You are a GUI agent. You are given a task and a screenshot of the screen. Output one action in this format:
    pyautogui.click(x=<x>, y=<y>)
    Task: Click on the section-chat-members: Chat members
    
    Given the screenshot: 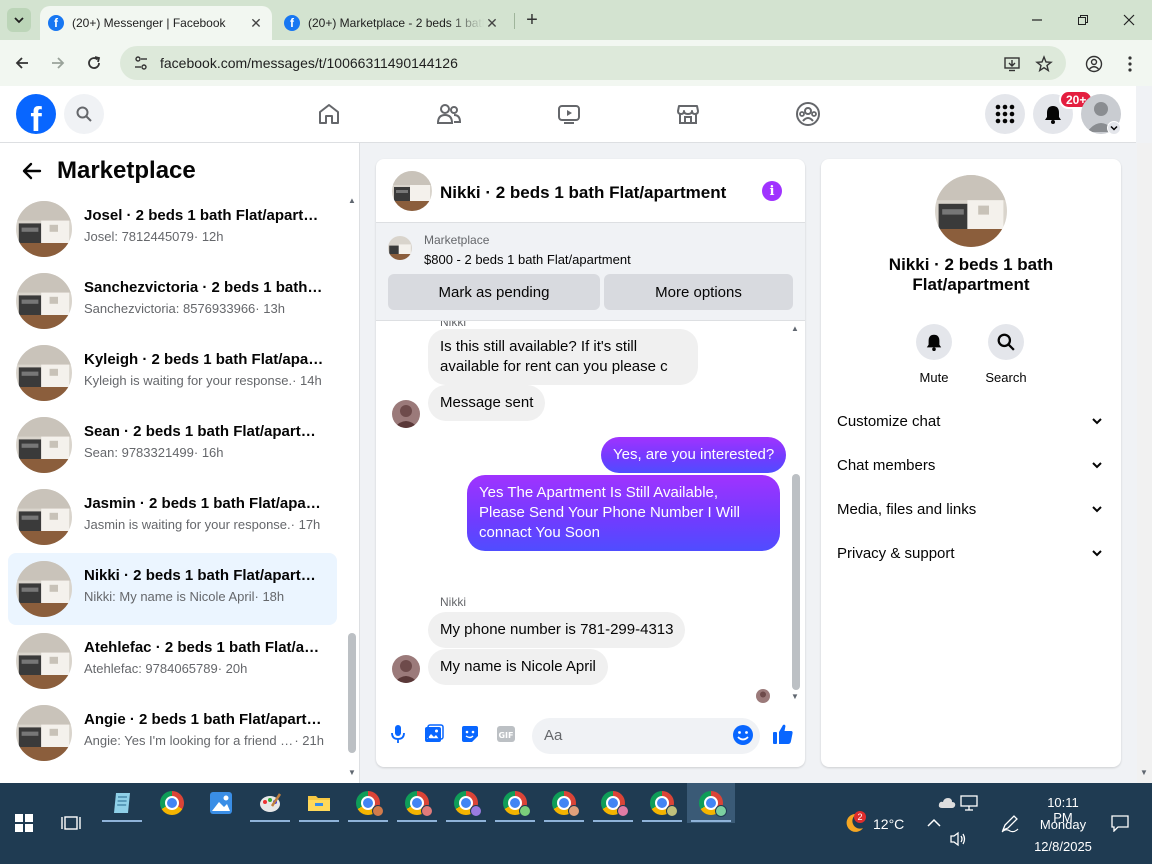 What is the action you would take?
    pyautogui.click(x=971, y=465)
    